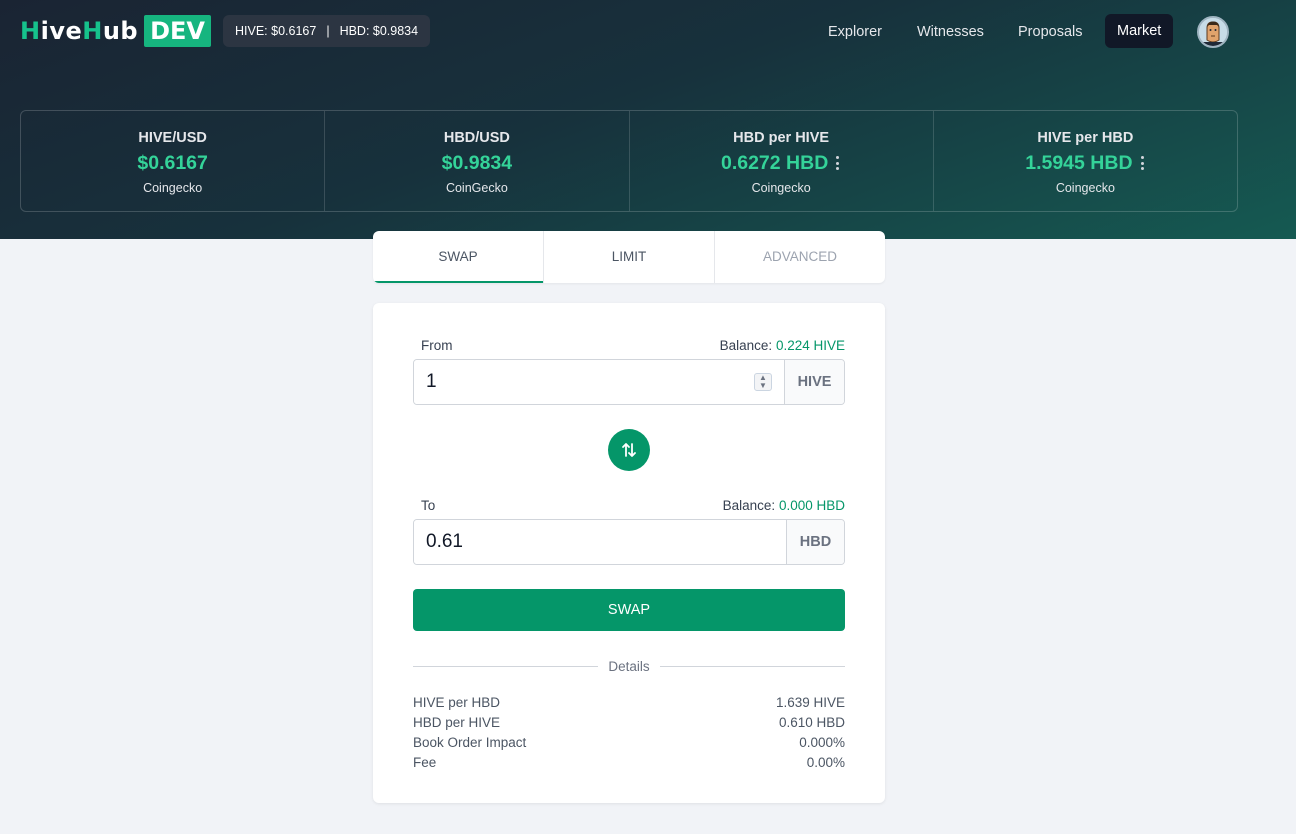 The height and width of the screenshot is (834, 1296). Describe the element at coordinates (629, 507) in the screenshot. I see `to-header: To Balance: 0.000 HBD` at that location.